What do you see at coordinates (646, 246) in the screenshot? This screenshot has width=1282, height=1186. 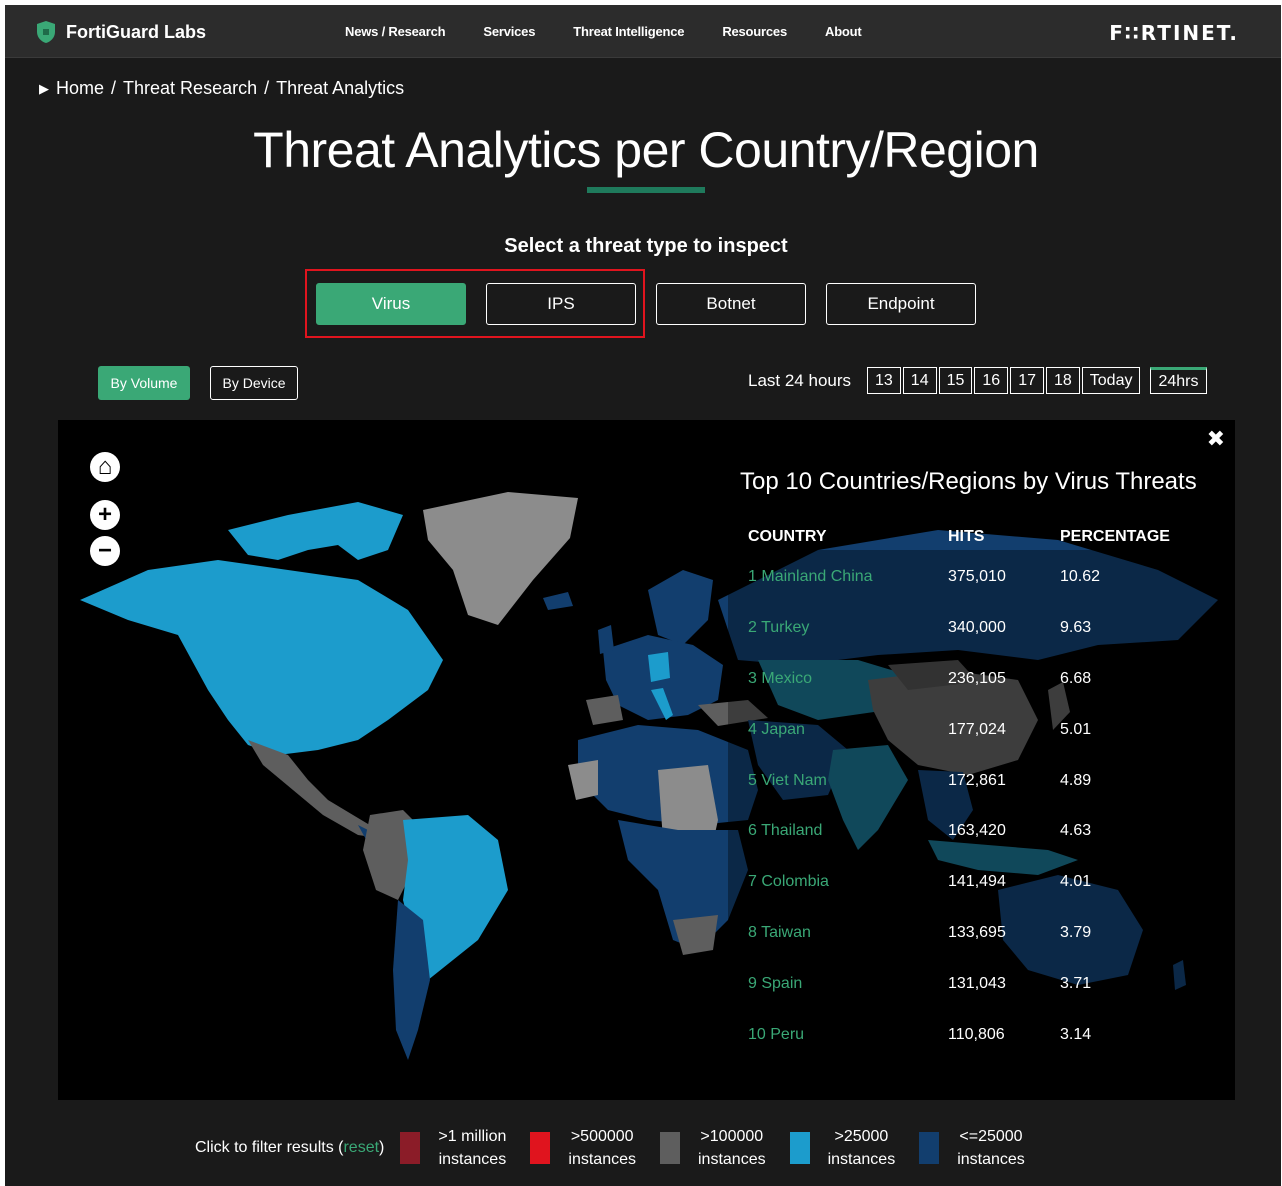 I see `threat-type-prompt: Select a threat type to inspect` at bounding box center [646, 246].